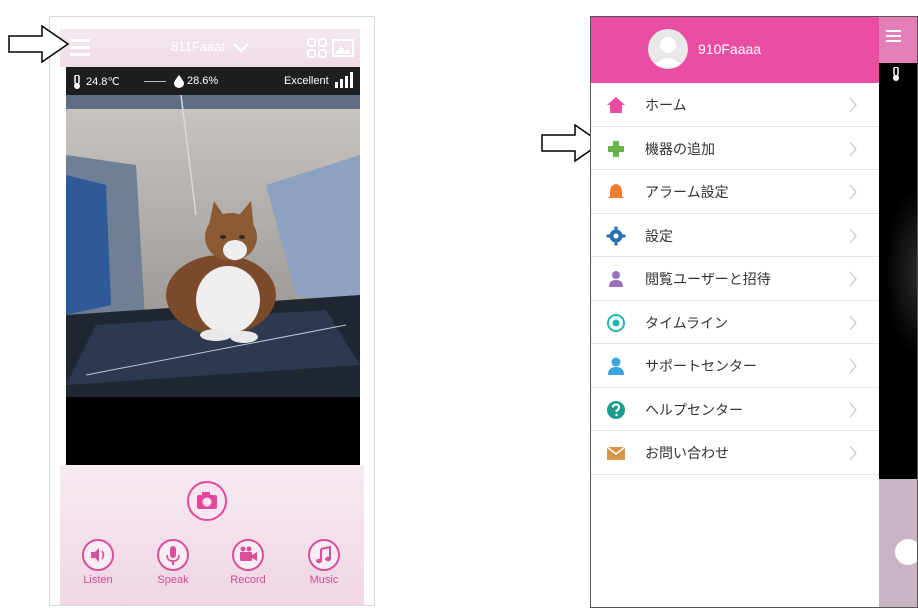 The width and height of the screenshot is (918, 608). What do you see at coordinates (730, 49) in the screenshot?
I see `user-name: 910Faaaa` at bounding box center [730, 49].